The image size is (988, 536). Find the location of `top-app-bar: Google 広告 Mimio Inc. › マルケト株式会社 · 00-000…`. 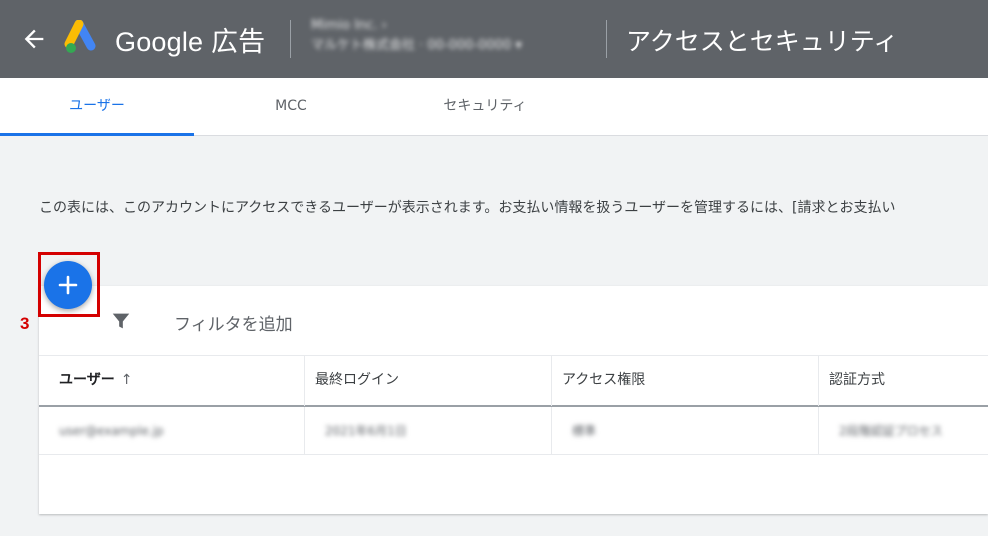

top-app-bar: Google 広告 Mimio Inc. › マルケト株式会社 · 00-000… is located at coordinates (494, 39).